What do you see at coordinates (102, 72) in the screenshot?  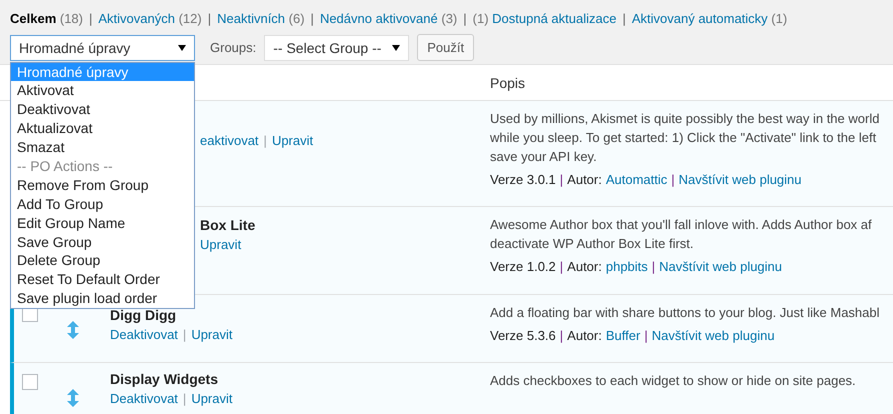 I see `menu-option: Hromadné úpravy` at bounding box center [102, 72].